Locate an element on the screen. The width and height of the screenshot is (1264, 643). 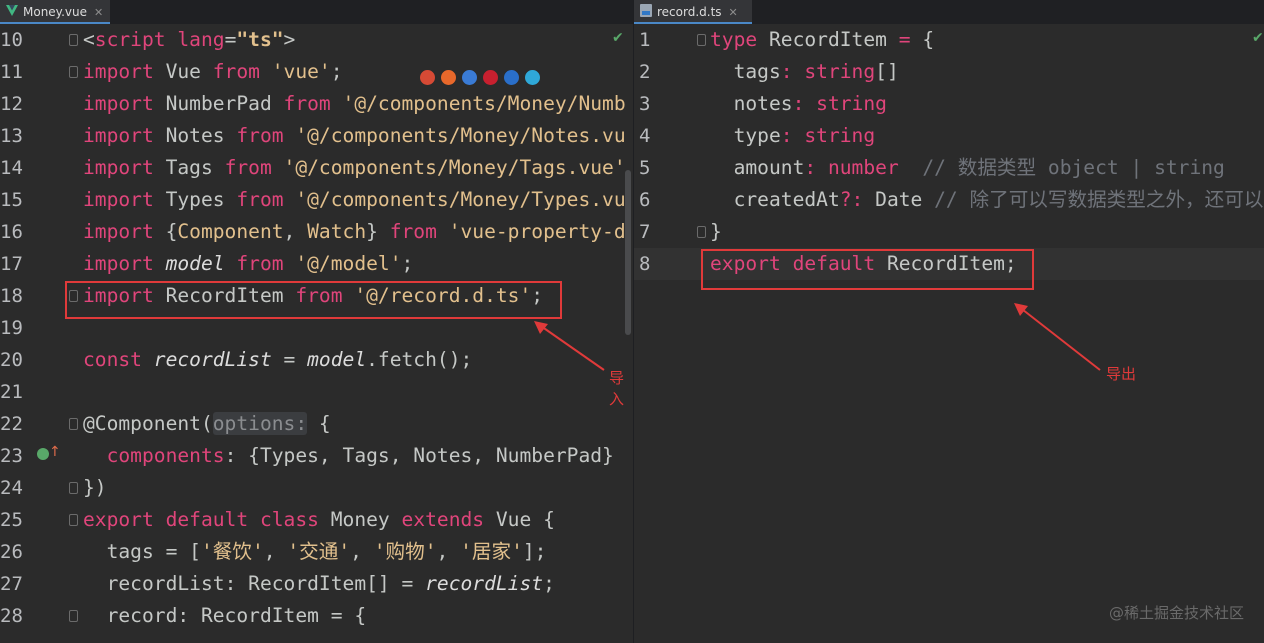
tab-label: record.d.ts is located at coordinates (689, 12).